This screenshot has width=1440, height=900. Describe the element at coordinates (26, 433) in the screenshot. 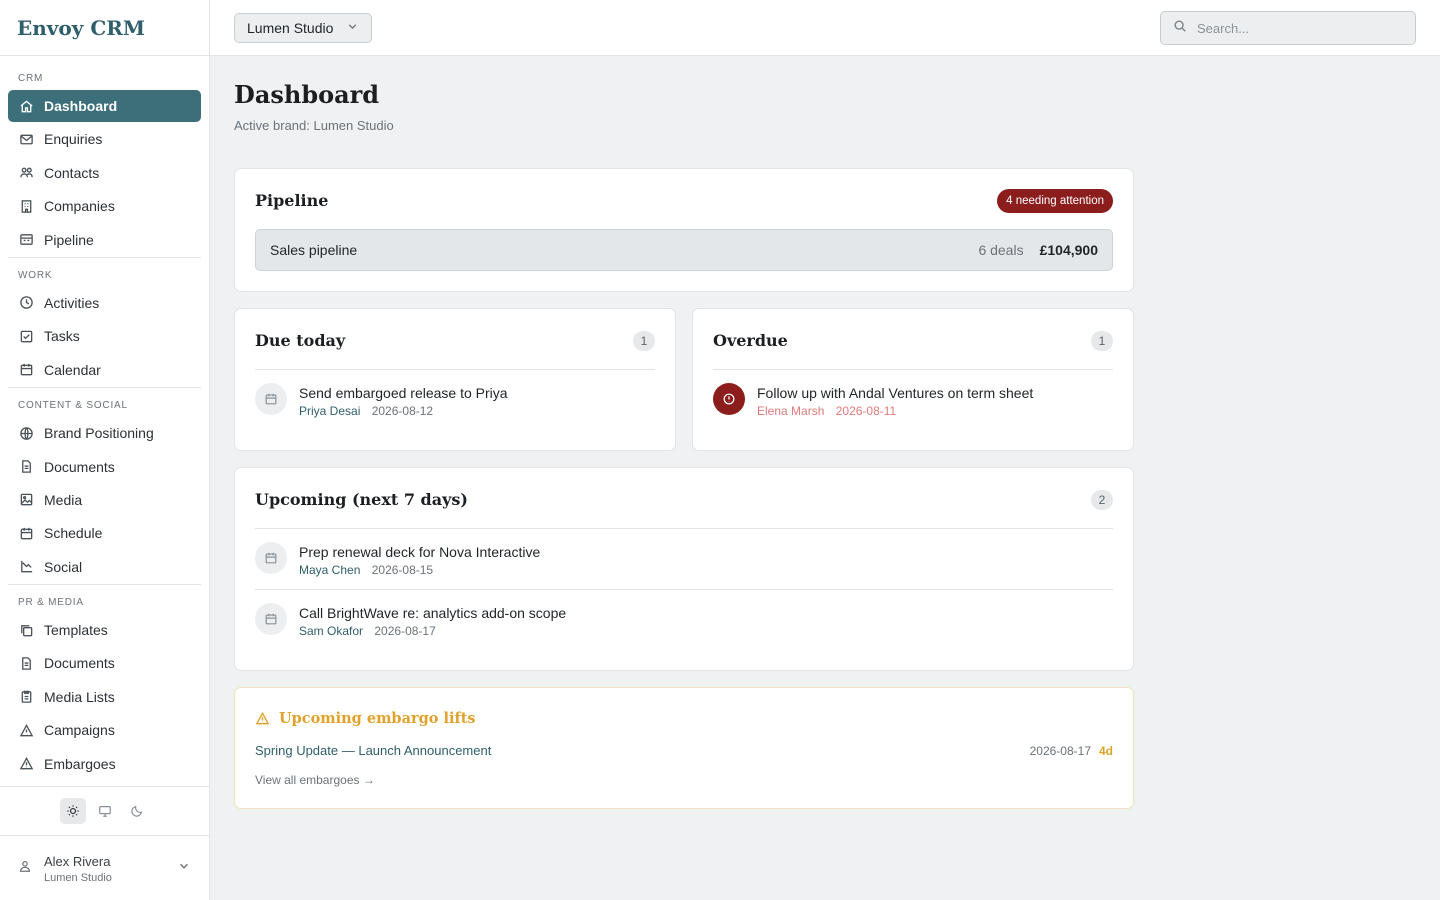

I see `globe-icon` at that location.